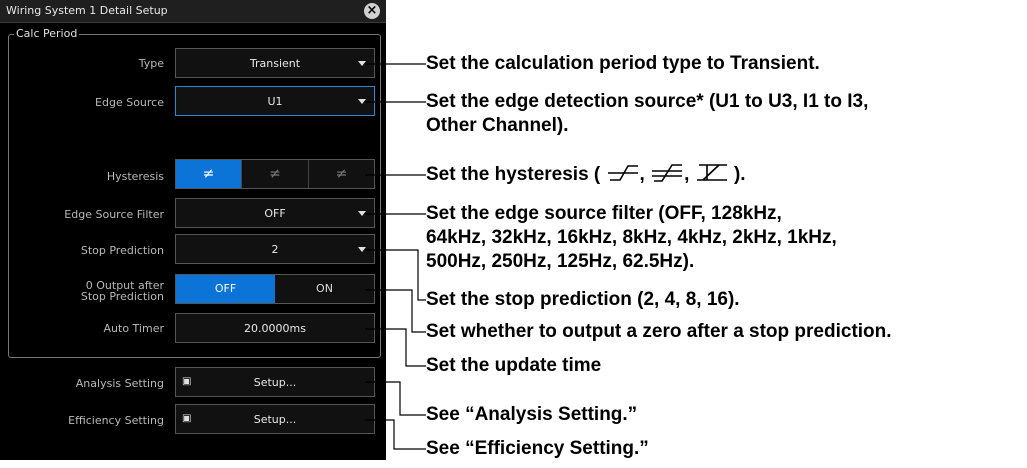 The image size is (1027, 468). What do you see at coordinates (622, 173) in the screenshot?
I see `hysteresis-low-icon` at bounding box center [622, 173].